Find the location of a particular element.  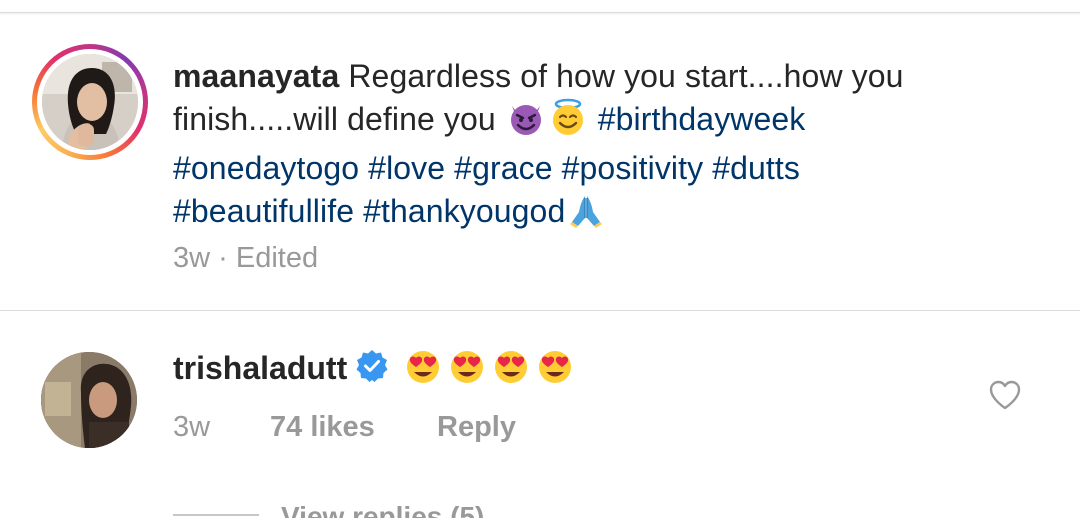

hashtag: #onedaytogo is located at coordinates (266, 168).